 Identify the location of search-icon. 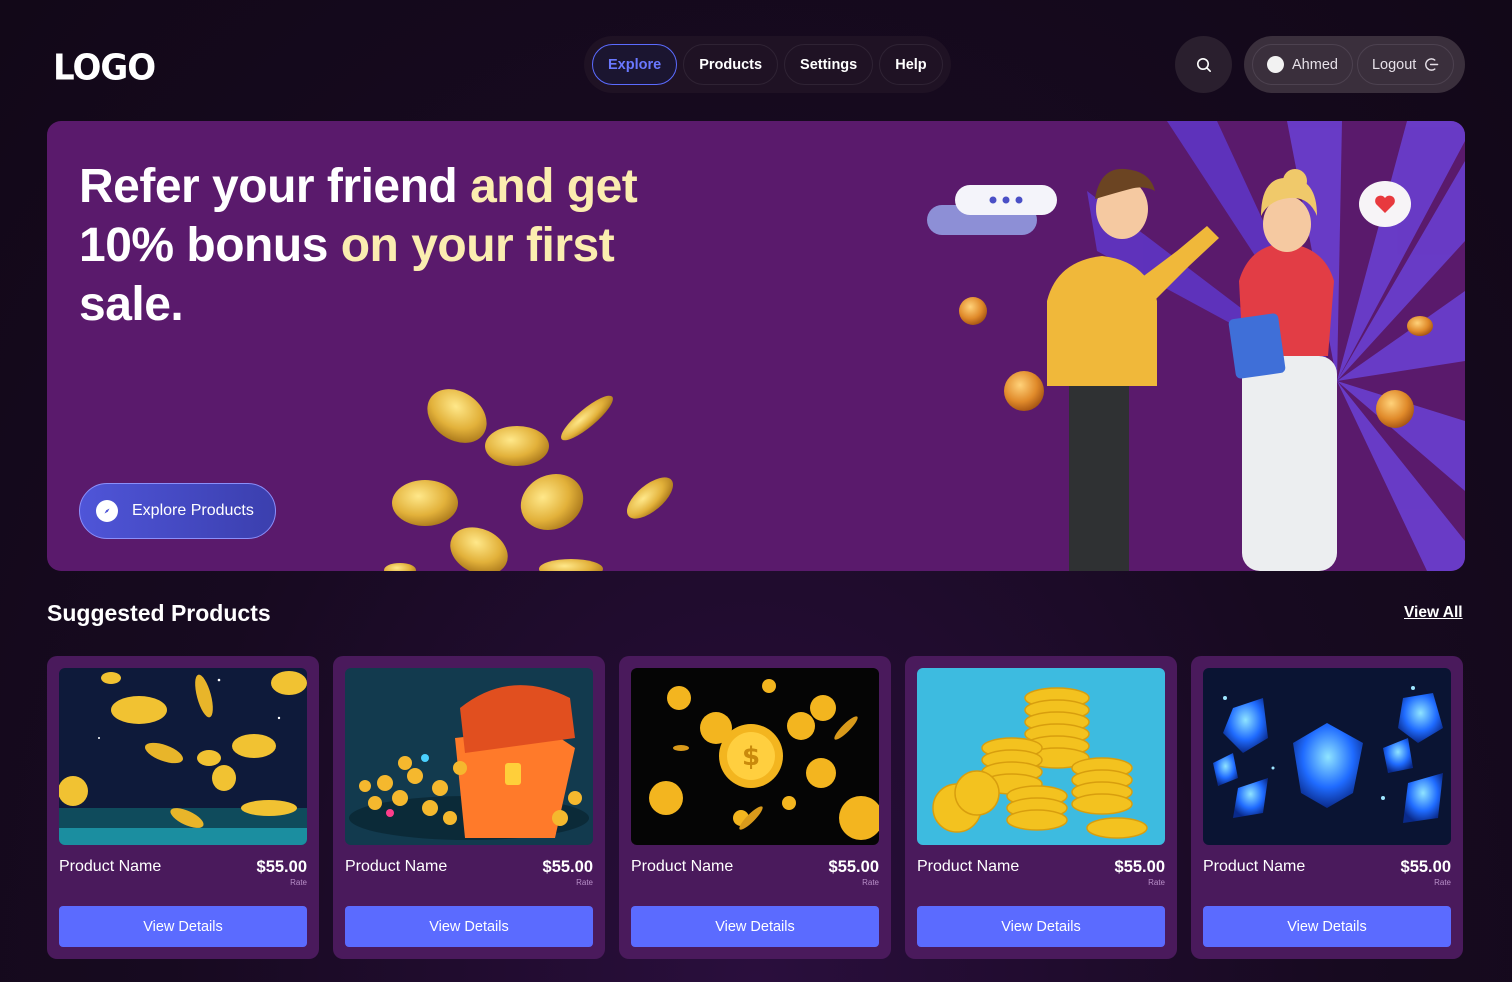
(1203, 64).